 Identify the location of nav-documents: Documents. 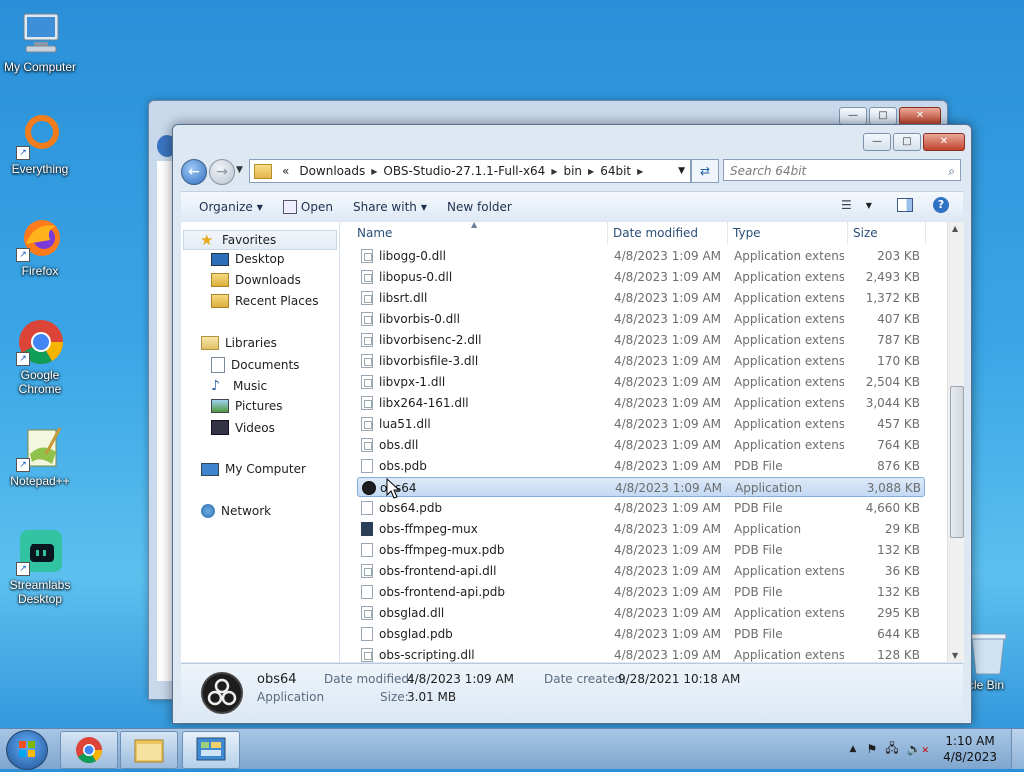
(255, 365).